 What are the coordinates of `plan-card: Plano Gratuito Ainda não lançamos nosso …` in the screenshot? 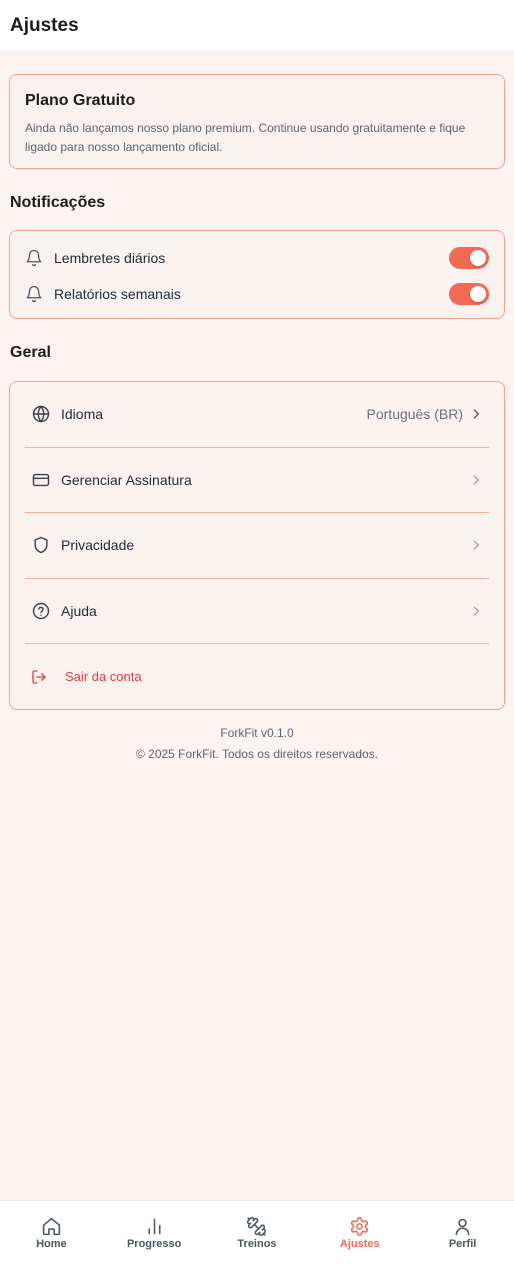 It's located at (257, 121).